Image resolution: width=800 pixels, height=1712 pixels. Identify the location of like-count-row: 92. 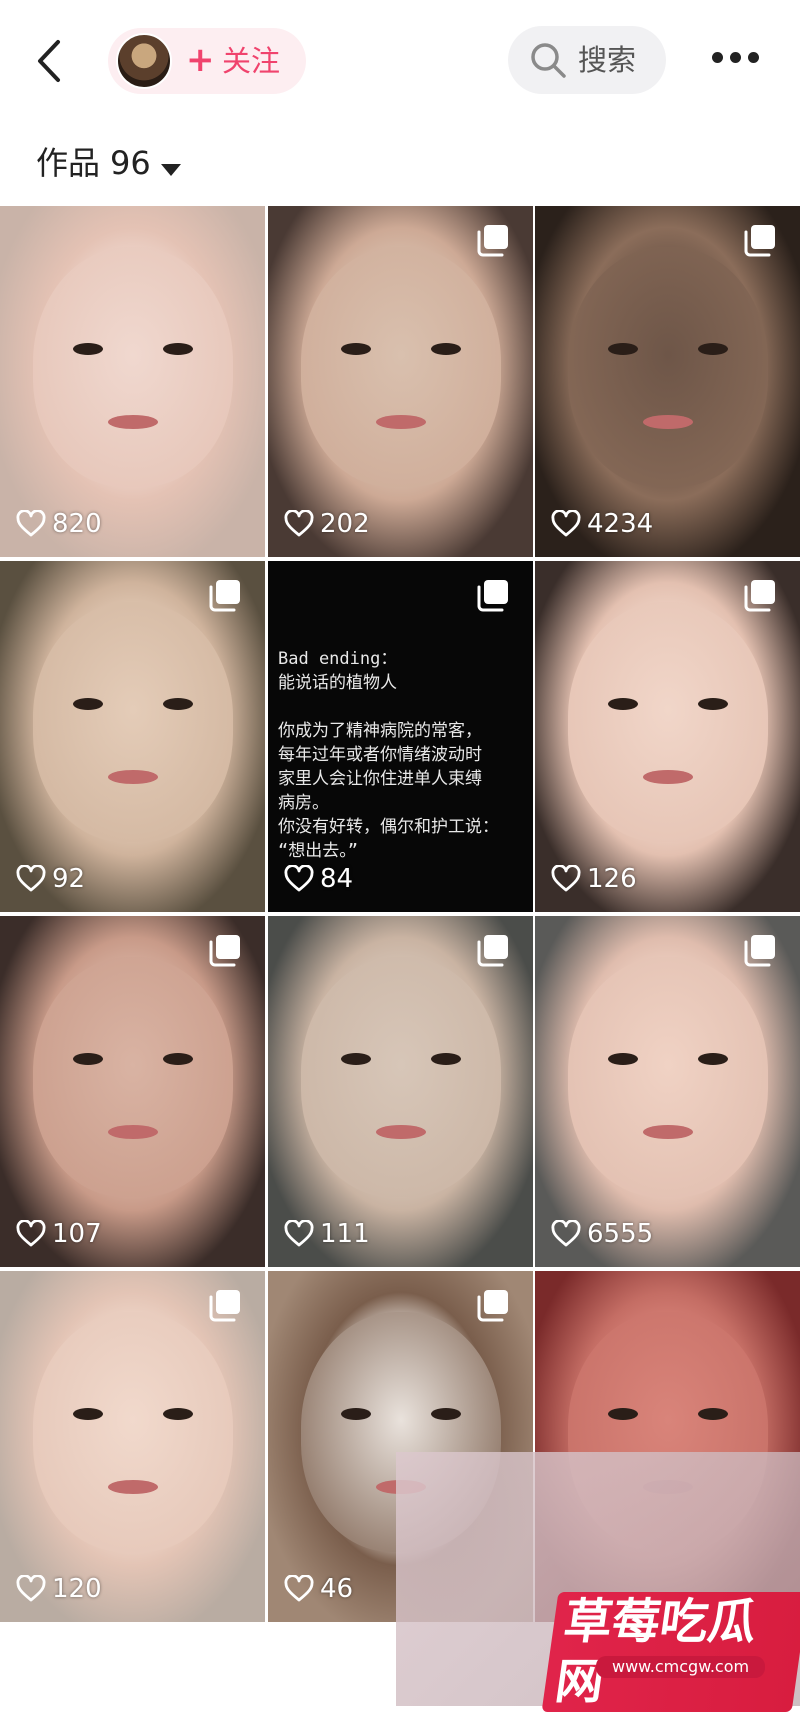
(50, 879).